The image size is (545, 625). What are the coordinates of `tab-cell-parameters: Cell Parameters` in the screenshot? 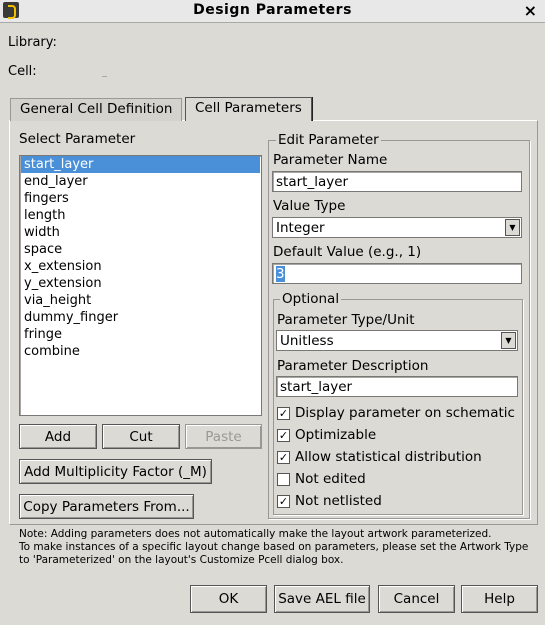 It's located at (248, 109).